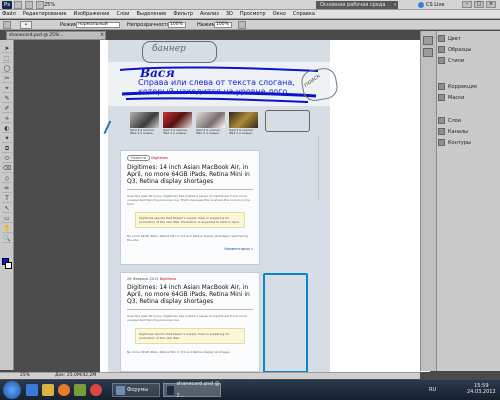 The height and width of the screenshot is (400, 500). I want to click on actions-panel-icon, so click(428, 52).